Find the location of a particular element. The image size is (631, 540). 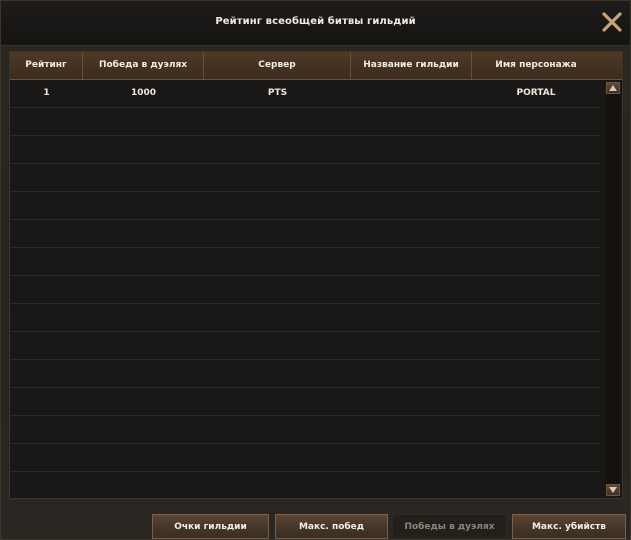

column-header-duel-wins: Победа в дуэлях is located at coordinates (143, 65).